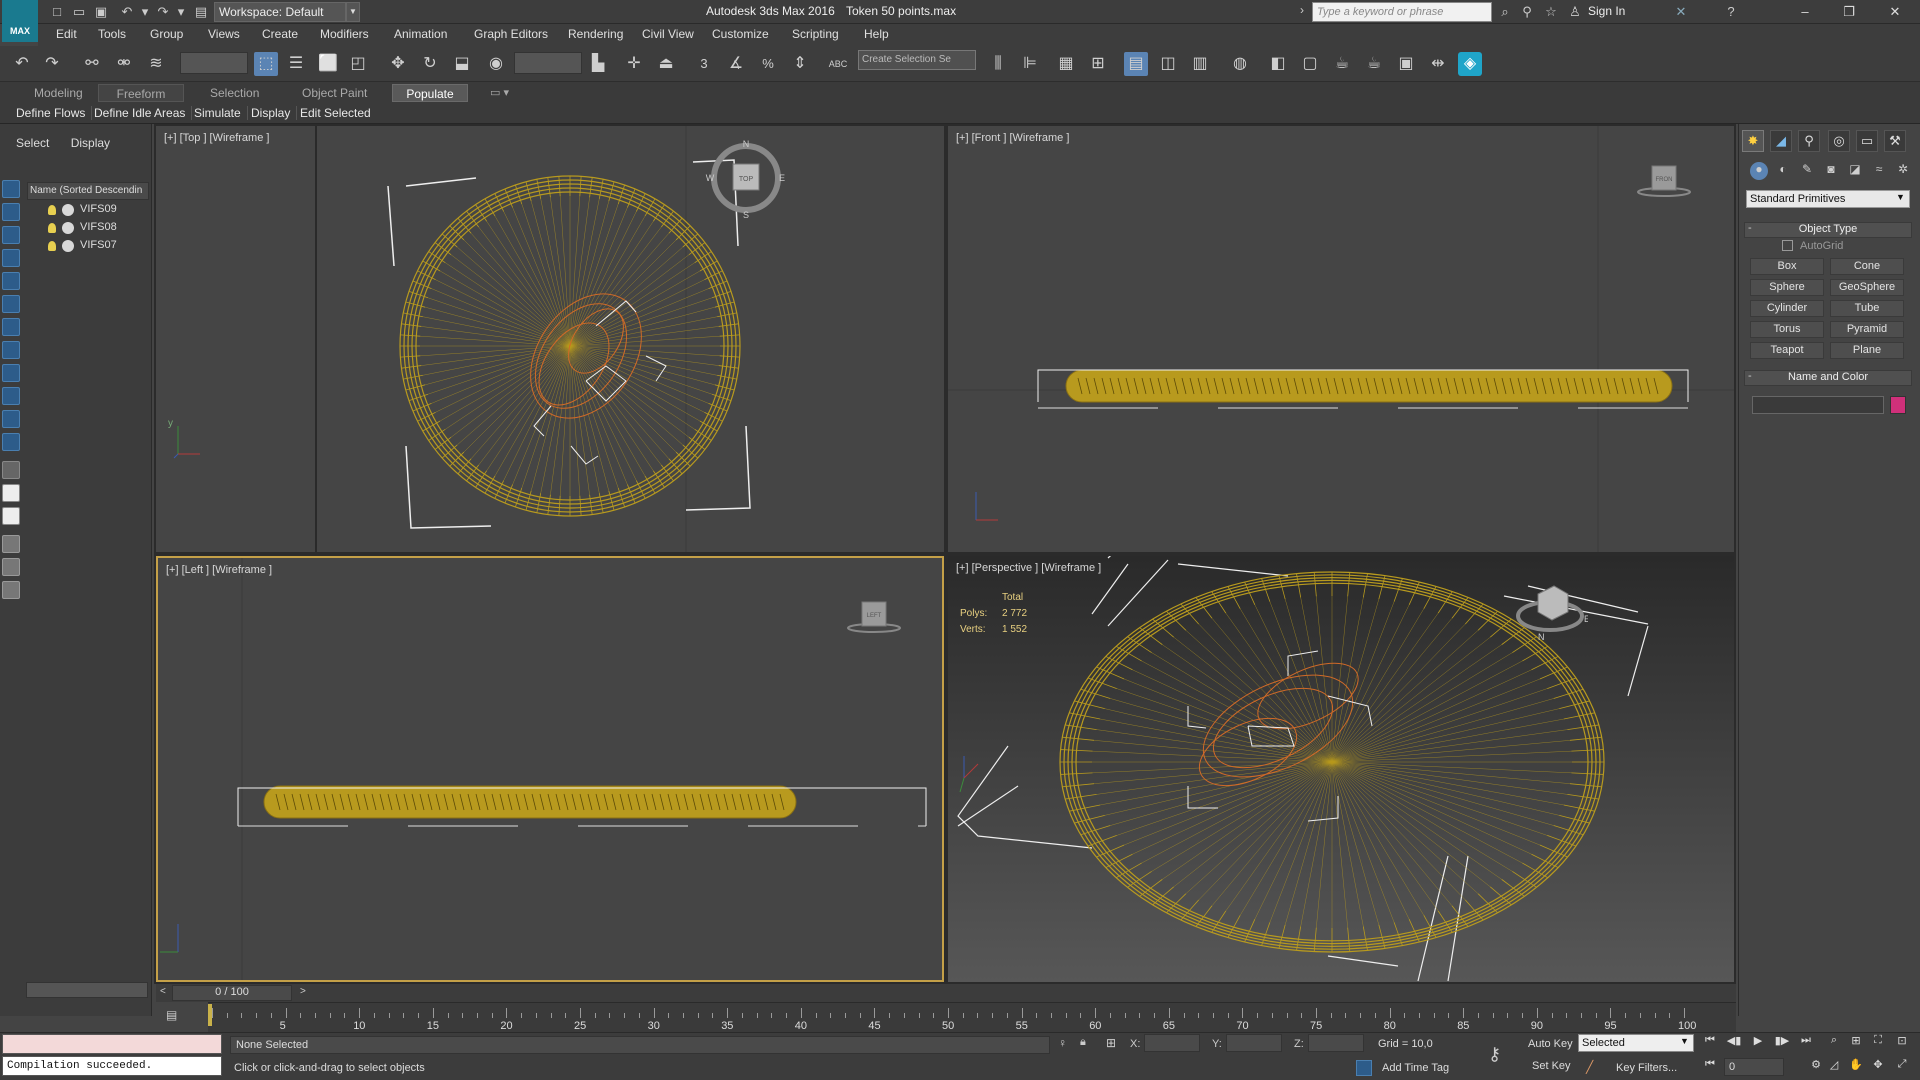 This screenshot has width=1920, height=1080. What do you see at coordinates (1898, 405) in the screenshot?
I see `object-color-swatch` at bounding box center [1898, 405].